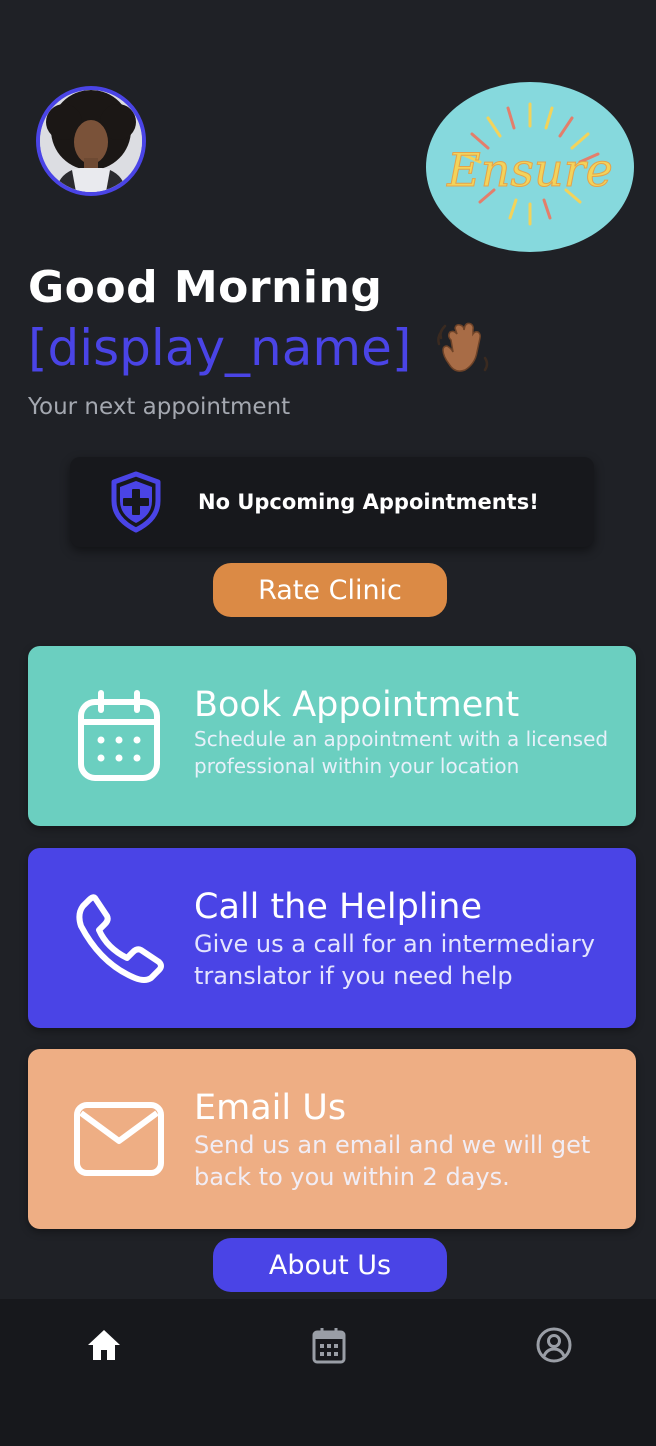 The width and height of the screenshot is (656, 1446). Describe the element at coordinates (330, 590) in the screenshot. I see `rate-clinic-button: Rate Clinic` at that location.